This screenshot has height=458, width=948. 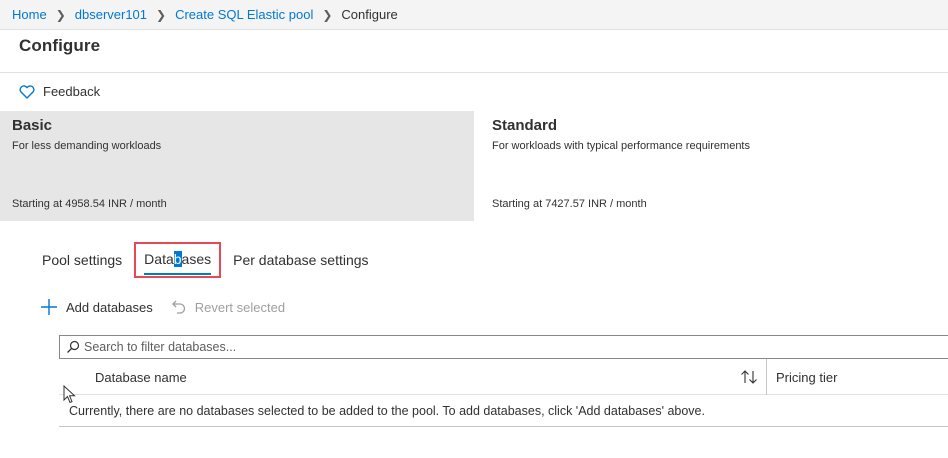 I want to click on breadcrumb-dbserver: dbserver101, so click(x=111, y=14).